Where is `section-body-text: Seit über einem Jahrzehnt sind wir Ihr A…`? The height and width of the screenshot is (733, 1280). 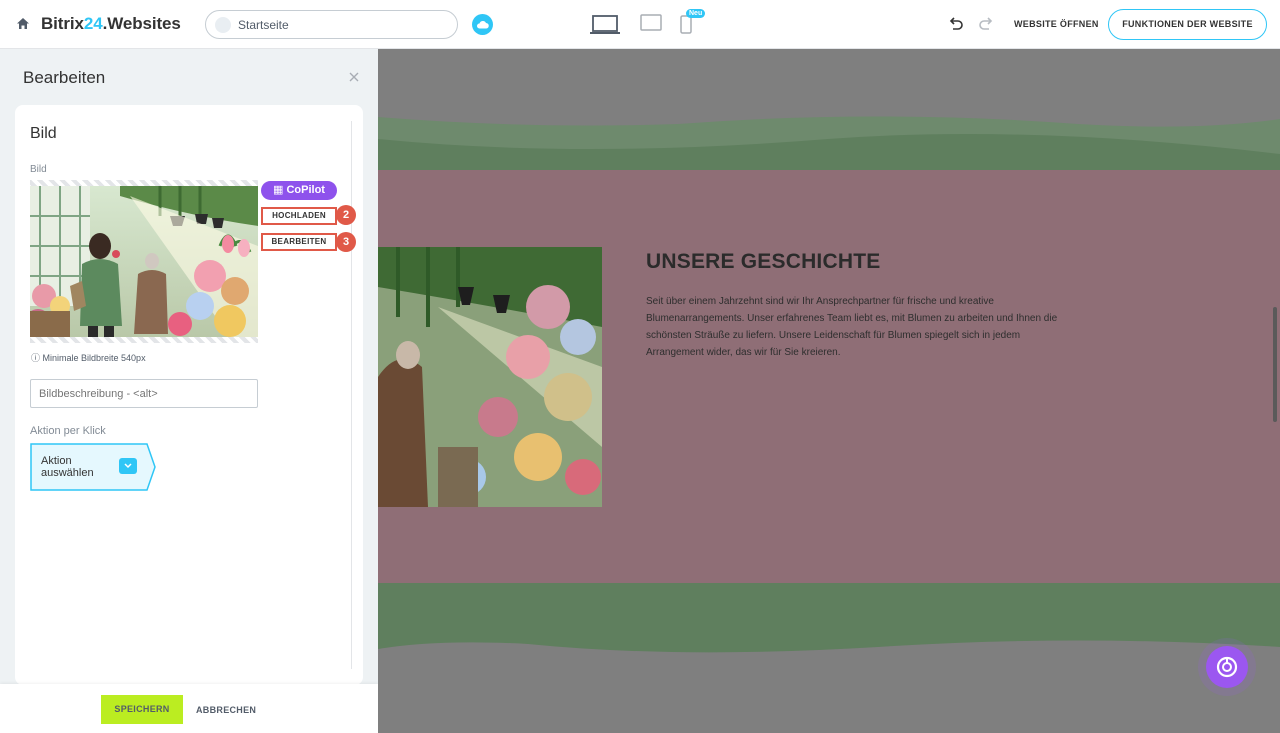
section-body-text: Seit über einem Jahrzehnt sind wir Ihr A… is located at coordinates (856, 327).